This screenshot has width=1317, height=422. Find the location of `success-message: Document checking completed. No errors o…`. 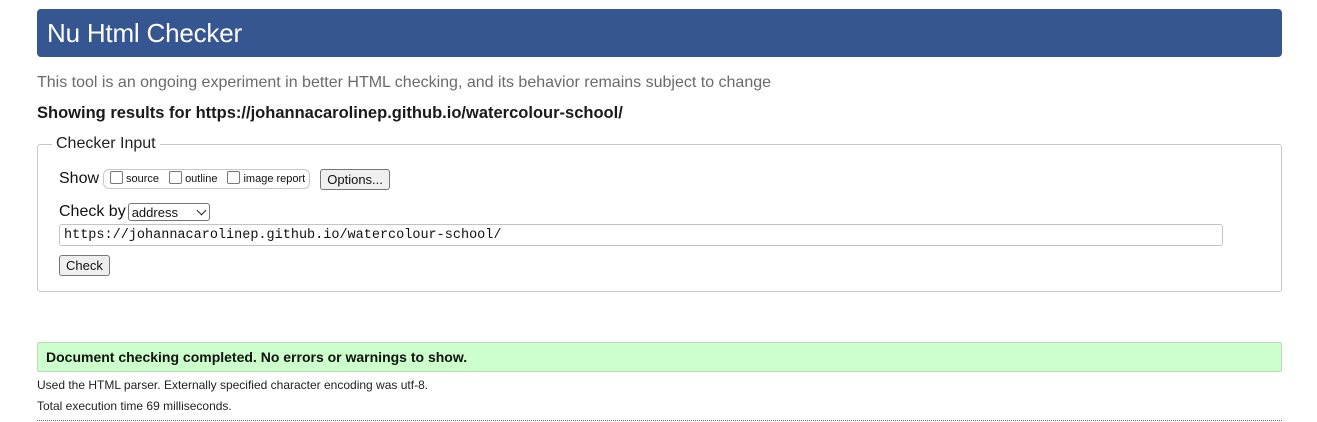

success-message: Document checking completed. No errors o… is located at coordinates (659, 357).